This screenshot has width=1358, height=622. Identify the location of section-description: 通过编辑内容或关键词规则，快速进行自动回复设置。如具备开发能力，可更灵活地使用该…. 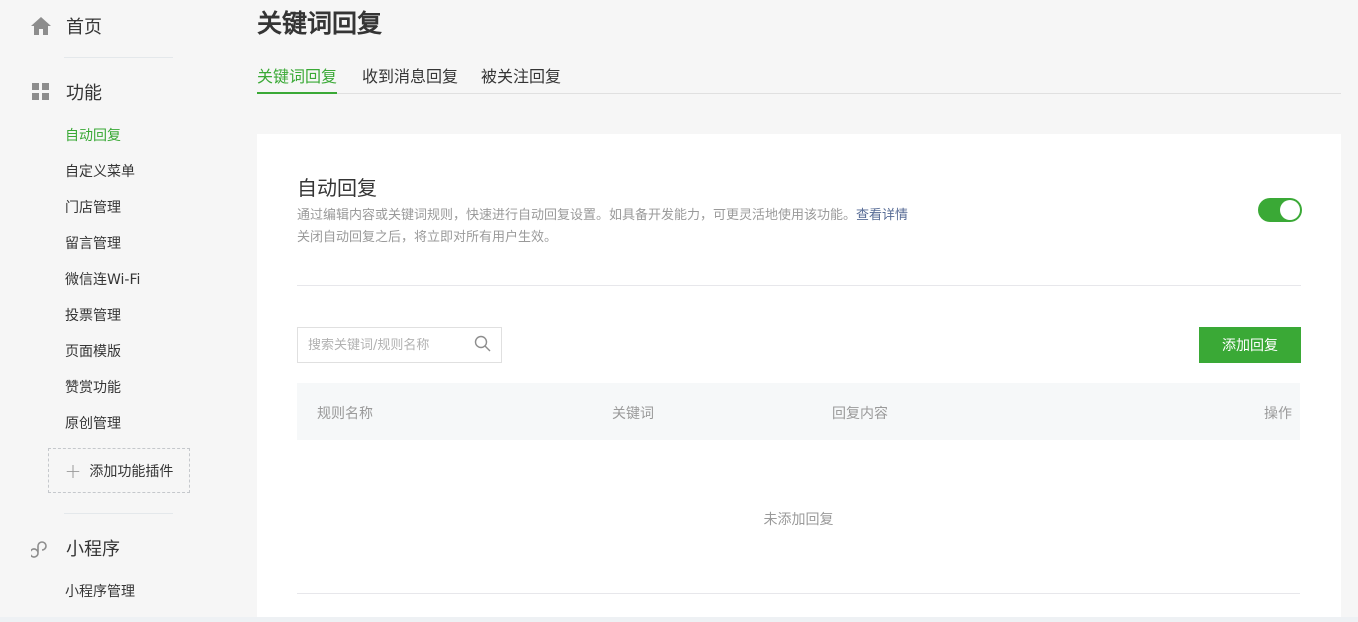
(602, 213).